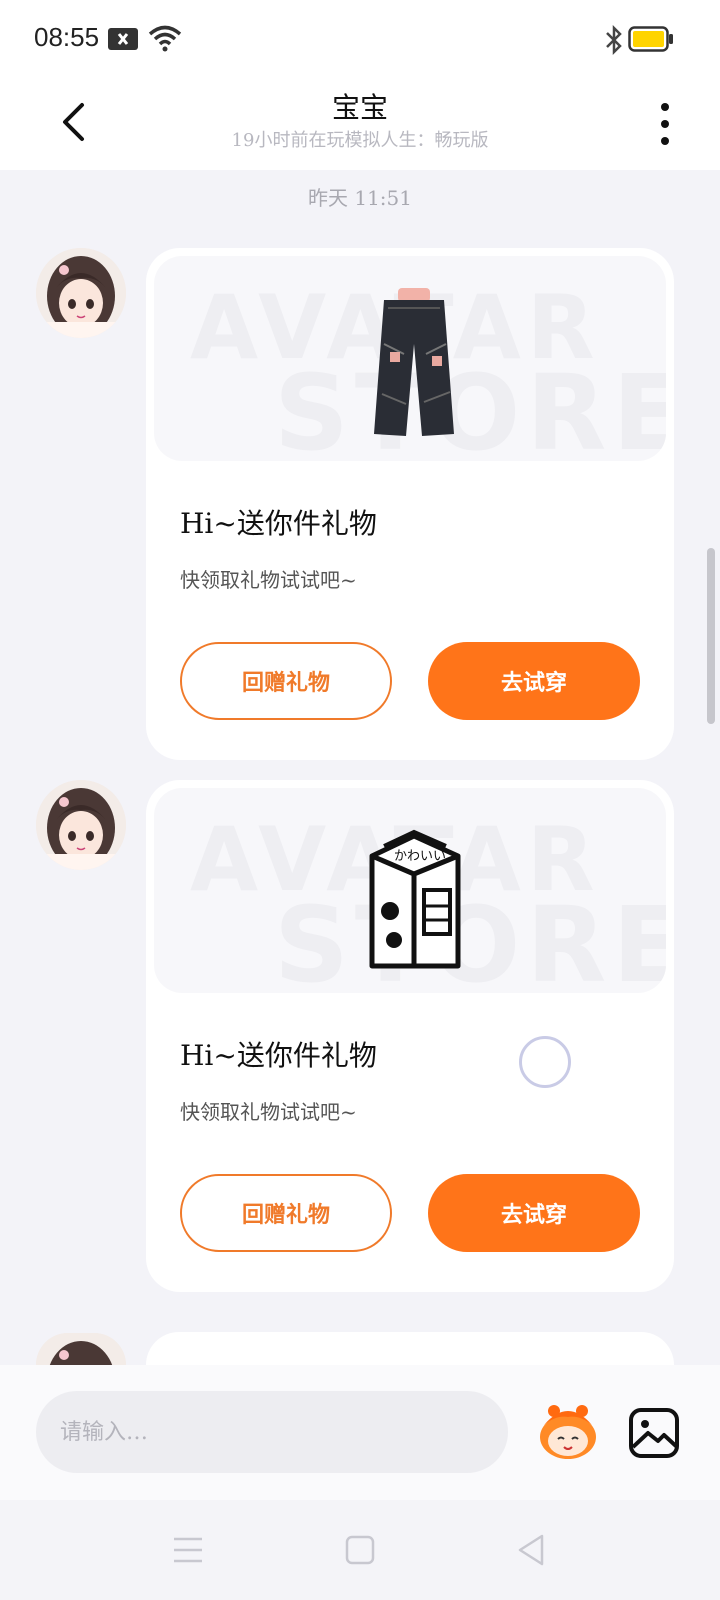 This screenshot has width=720, height=1600. I want to click on status-time: 08:55, so click(67, 37).